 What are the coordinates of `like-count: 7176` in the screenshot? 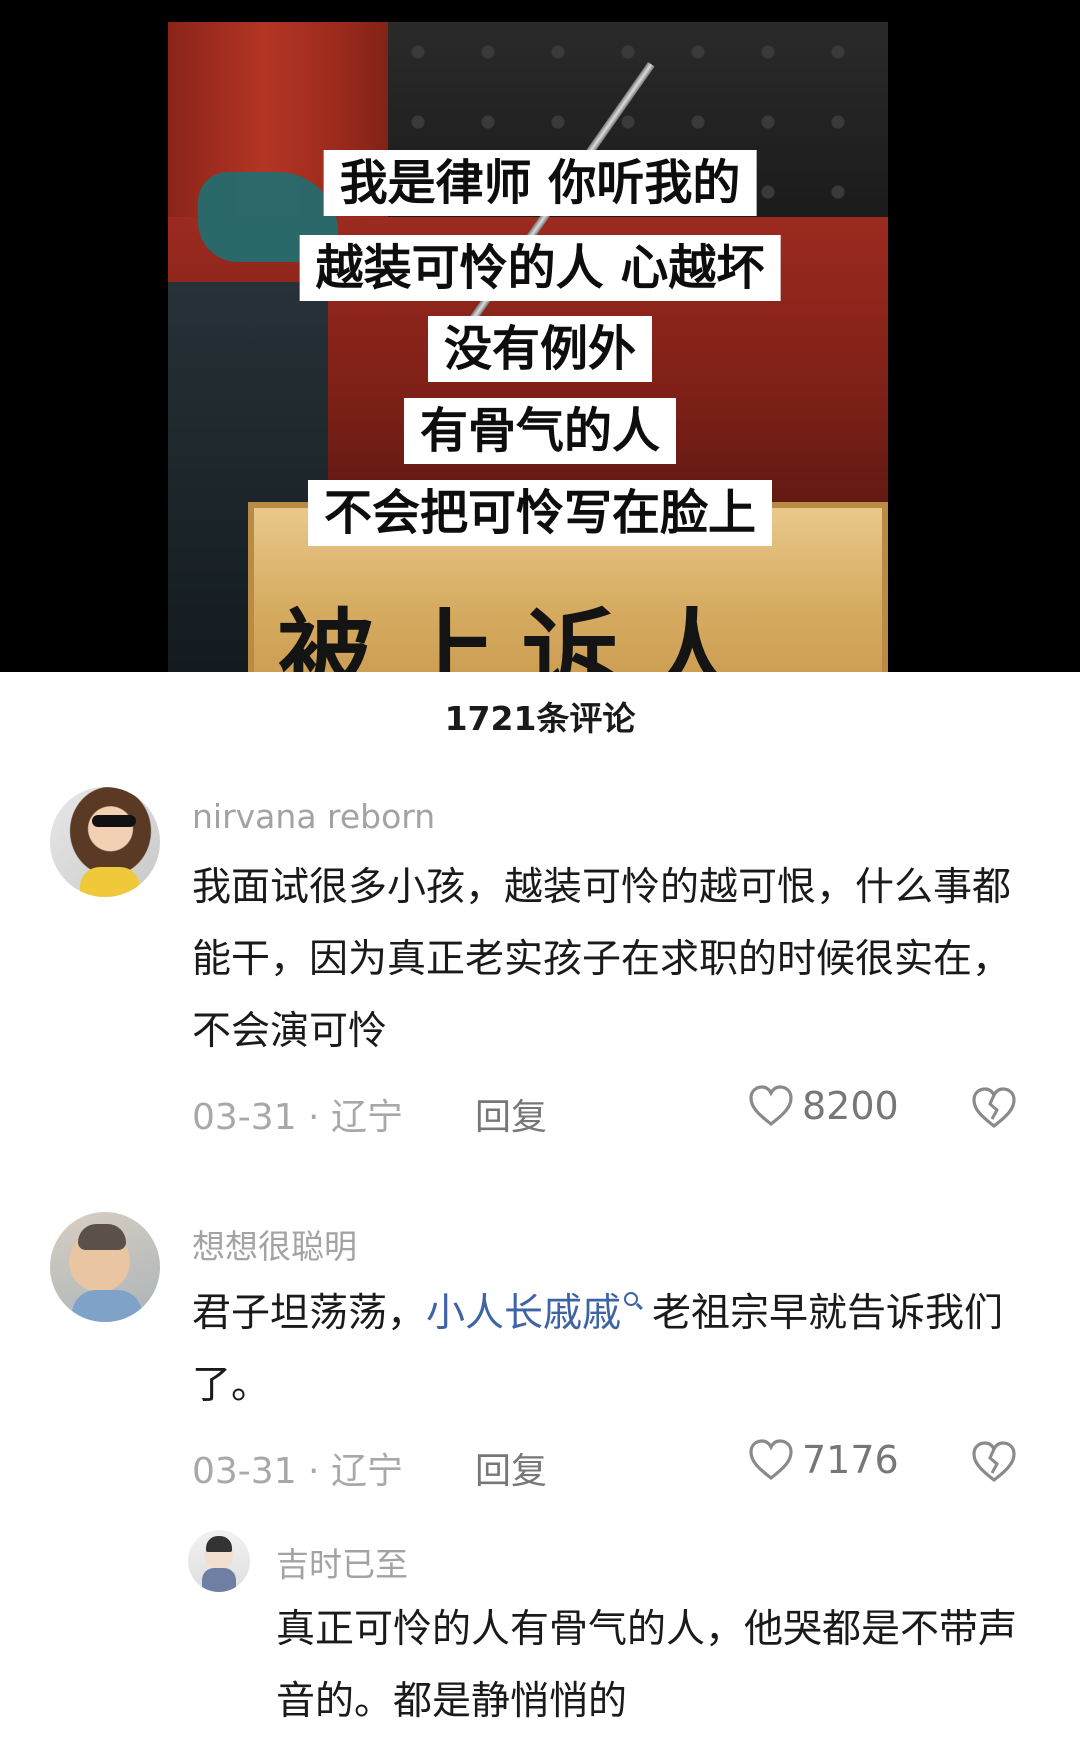 It's located at (850, 1460).